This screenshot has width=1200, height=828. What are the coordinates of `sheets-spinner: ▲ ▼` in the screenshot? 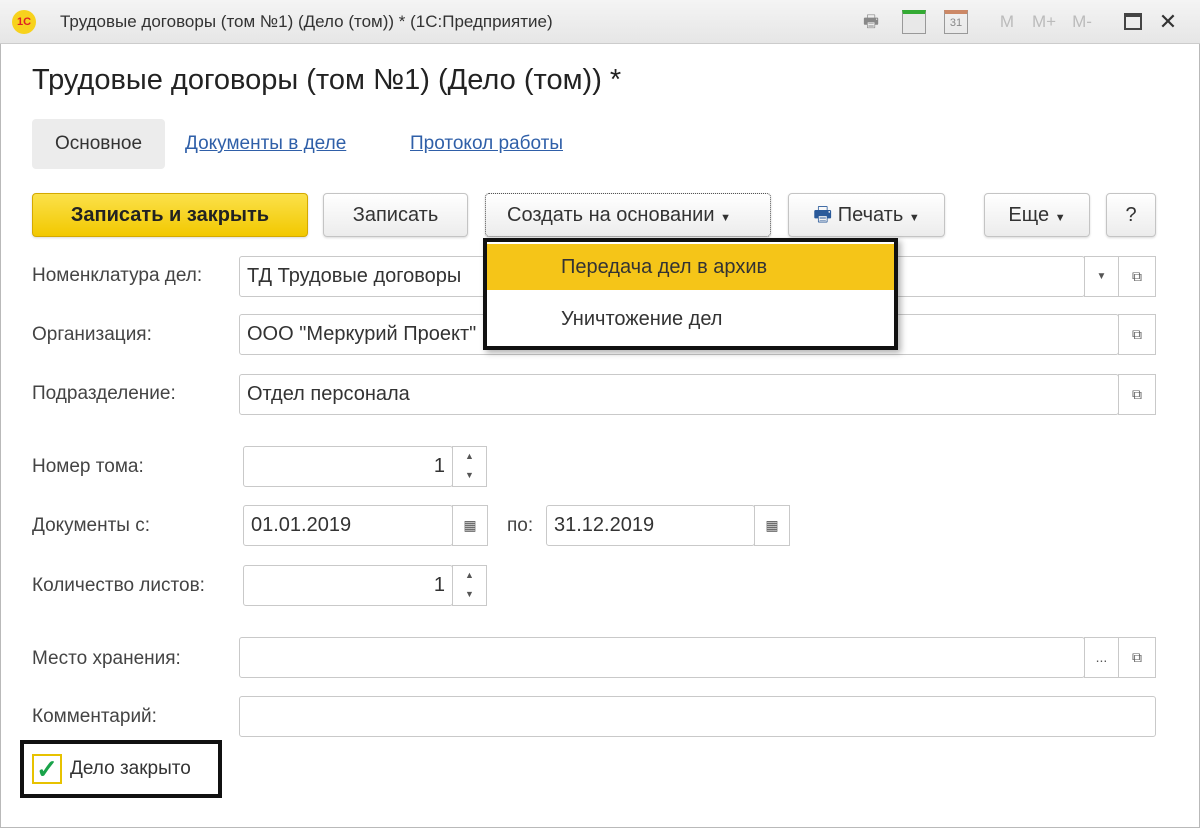 It's located at (469, 585).